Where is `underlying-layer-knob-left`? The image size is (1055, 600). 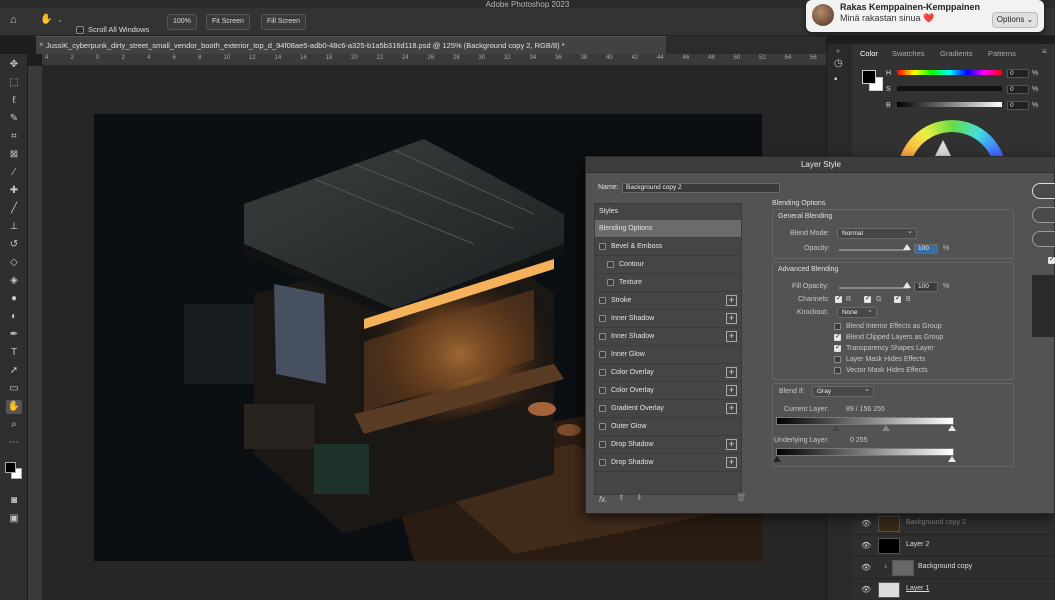
underlying-layer-knob-left is located at coordinates (777, 459).